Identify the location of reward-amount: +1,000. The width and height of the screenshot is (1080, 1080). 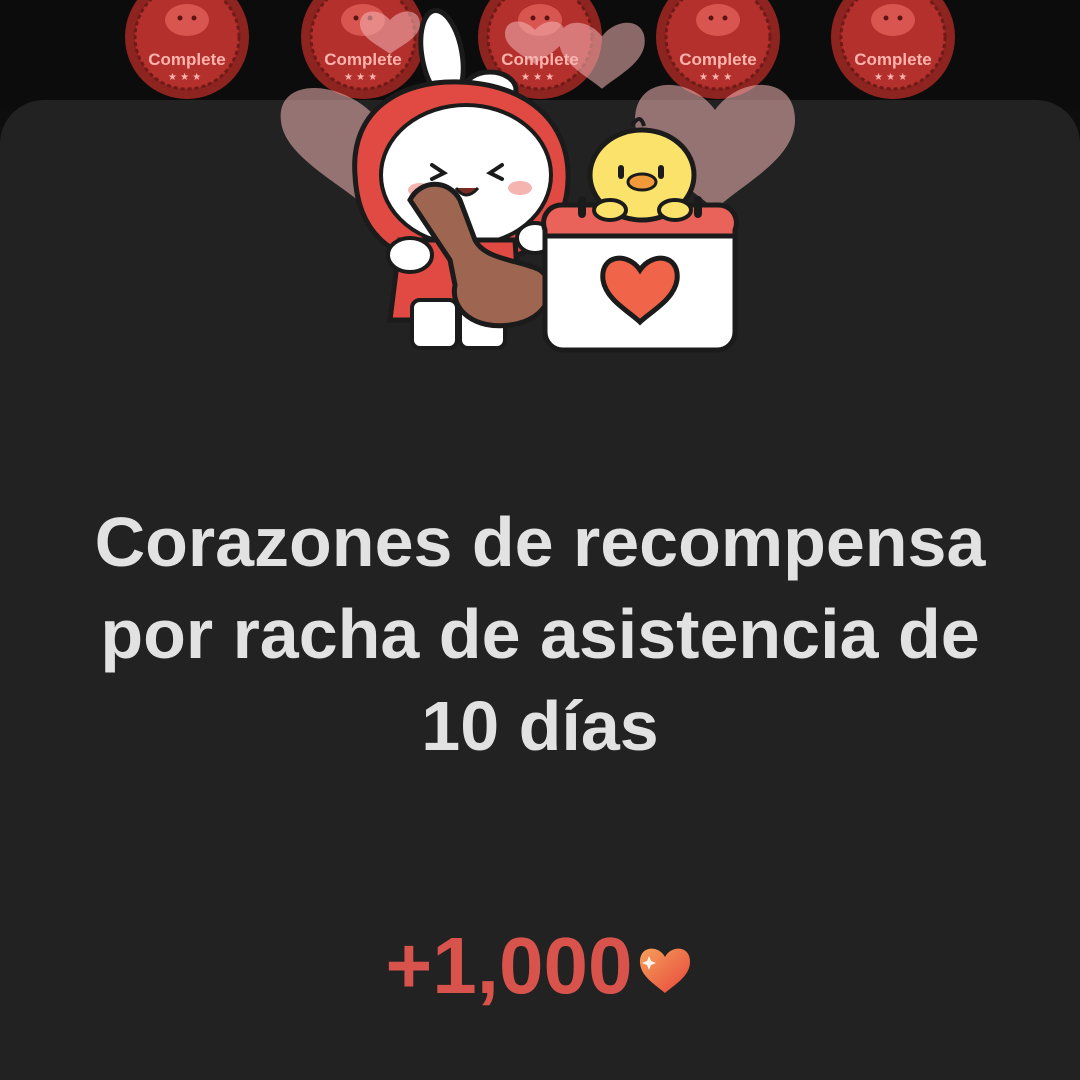
(509, 965).